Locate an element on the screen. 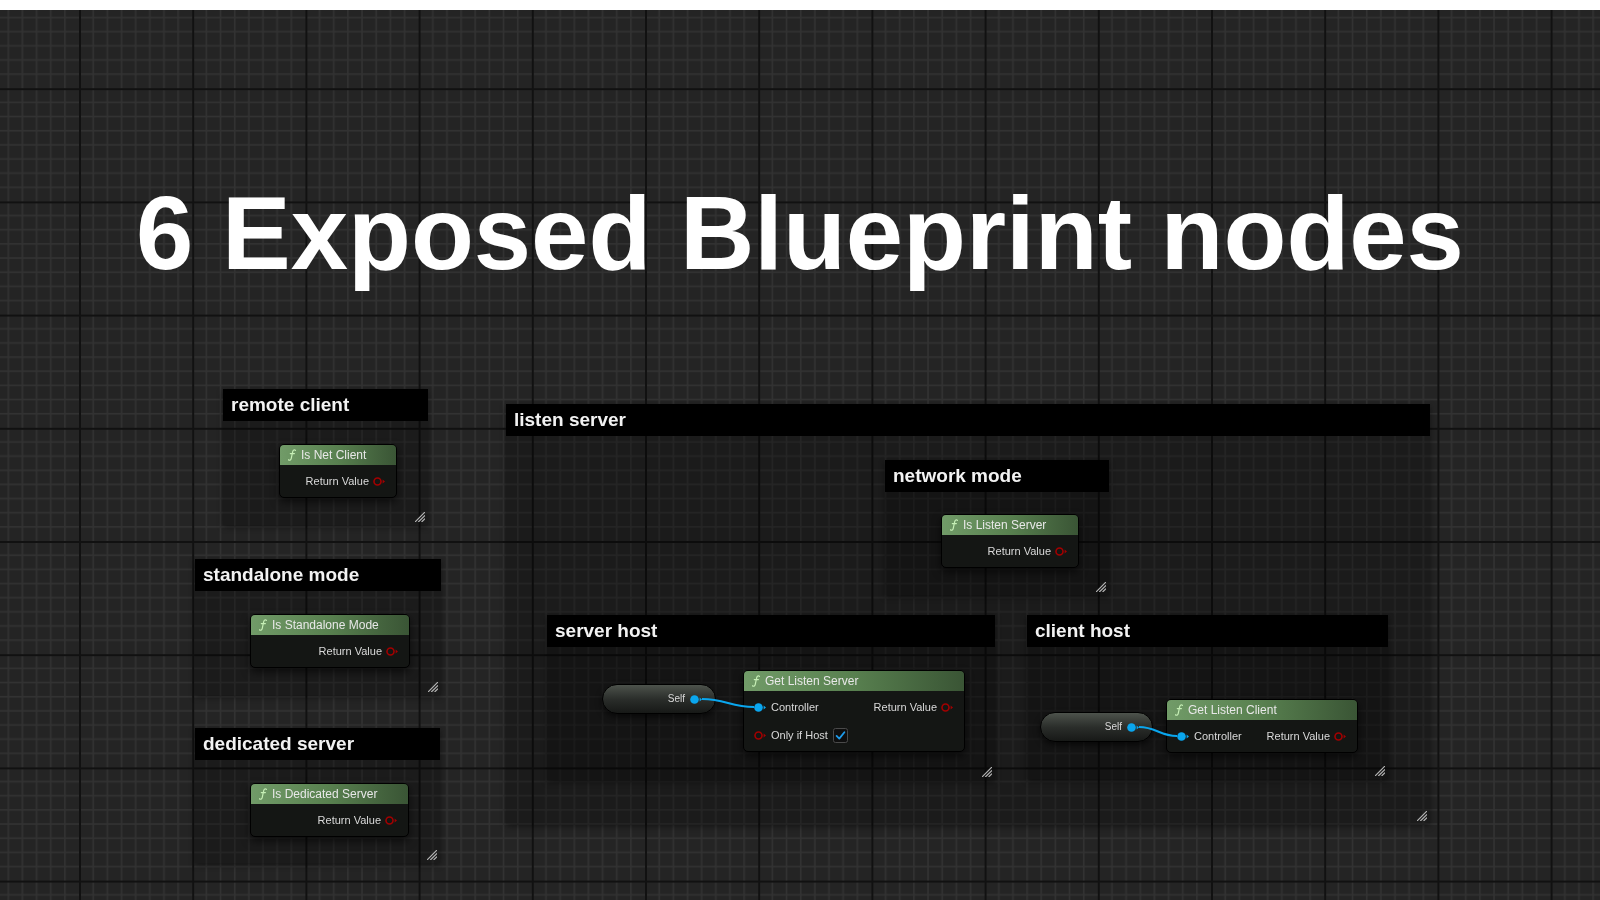 The height and width of the screenshot is (900, 1600). comment-title: server host is located at coordinates (771, 631).